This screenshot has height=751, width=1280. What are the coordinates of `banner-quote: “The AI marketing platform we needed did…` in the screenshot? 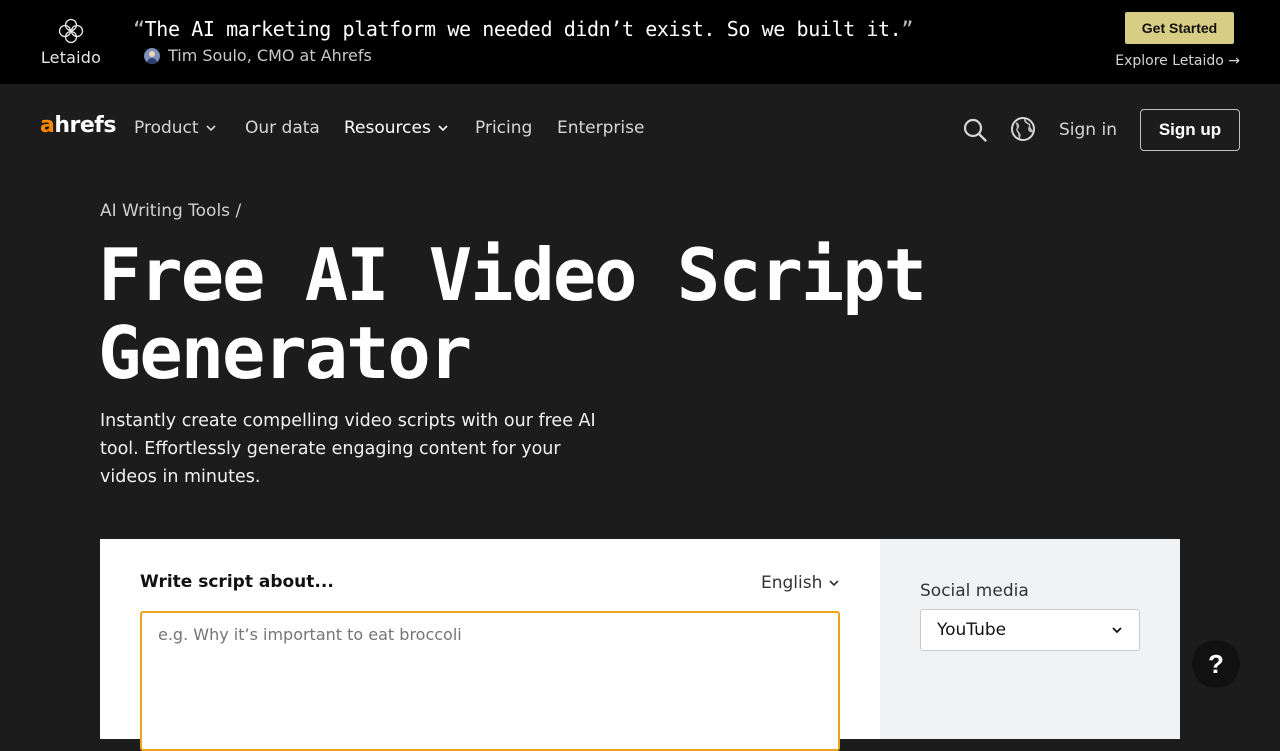 It's located at (523, 29).